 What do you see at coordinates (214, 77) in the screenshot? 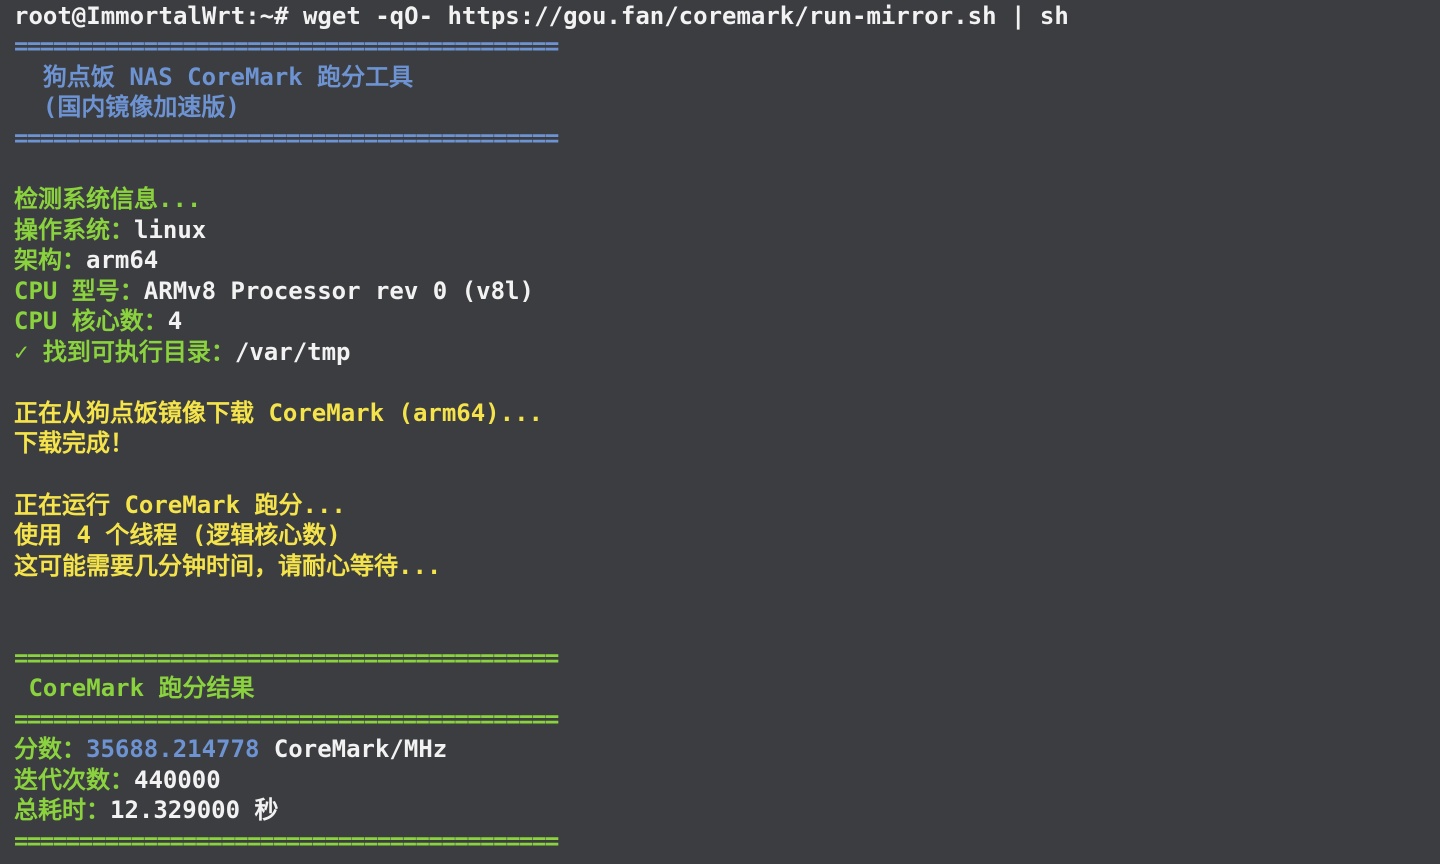
I see `tool-title: 狗点饭 NAS CoreMark 跑分工具` at bounding box center [214, 77].